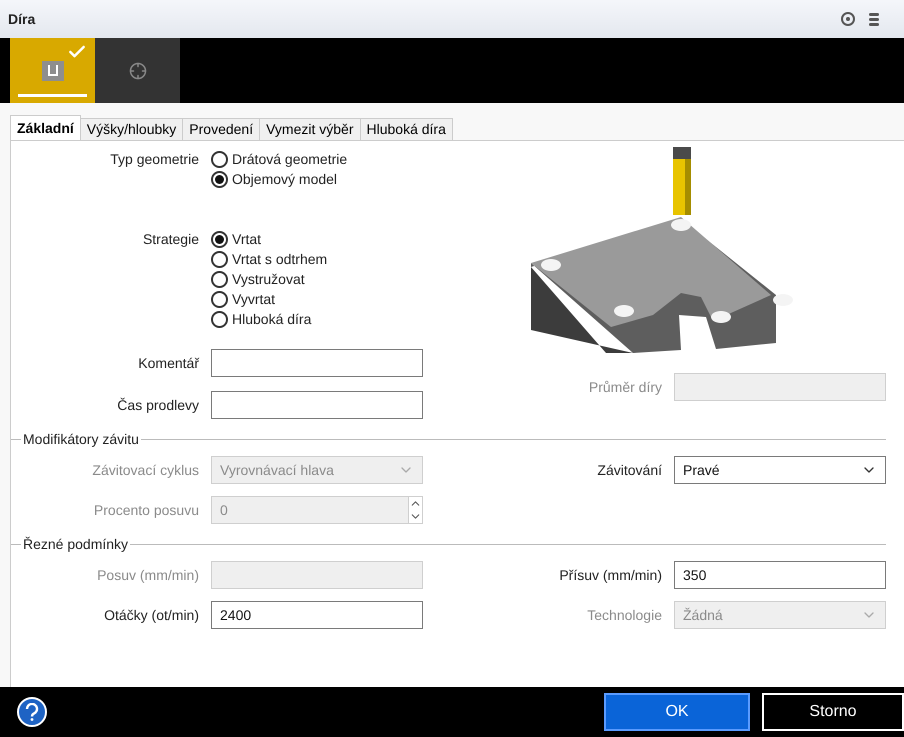  What do you see at coordinates (269, 299) in the screenshot?
I see `radio-option: Vyvrtat` at bounding box center [269, 299].